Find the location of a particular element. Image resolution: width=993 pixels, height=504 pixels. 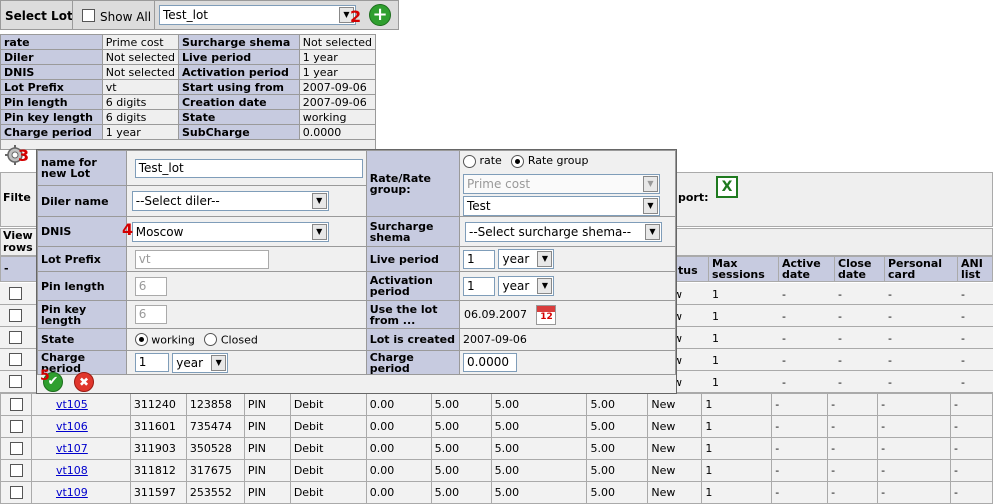

lot-name-input: Test_lot is located at coordinates (248, 168).